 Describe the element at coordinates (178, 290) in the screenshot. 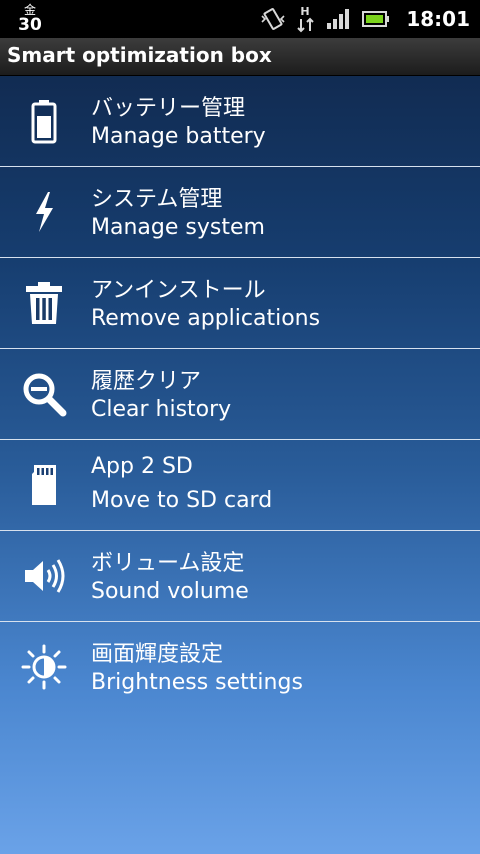

I see `menu-item-title-jp: アンインストール` at that location.